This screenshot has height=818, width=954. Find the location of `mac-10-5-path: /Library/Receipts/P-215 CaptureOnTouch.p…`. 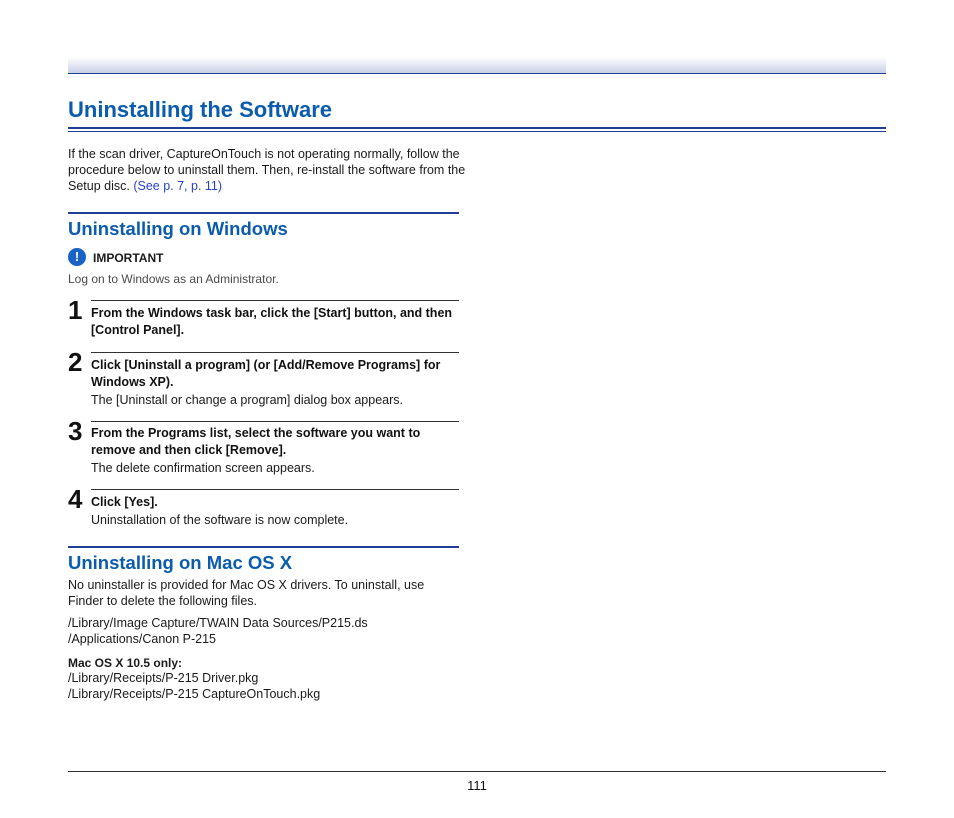

mac-10-5-path: /Library/Receipts/P-215 CaptureOnTouch.p… is located at coordinates (194, 694).